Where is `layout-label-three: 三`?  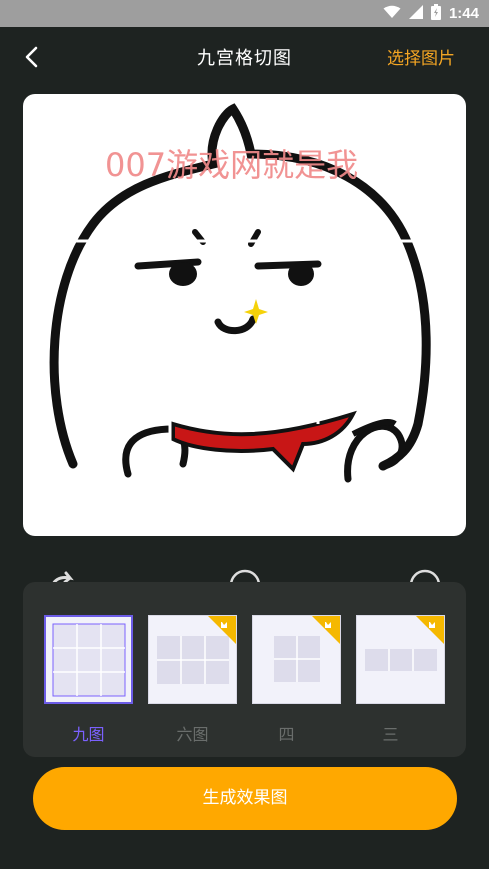
layout-label-three: 三 is located at coordinates (390, 733).